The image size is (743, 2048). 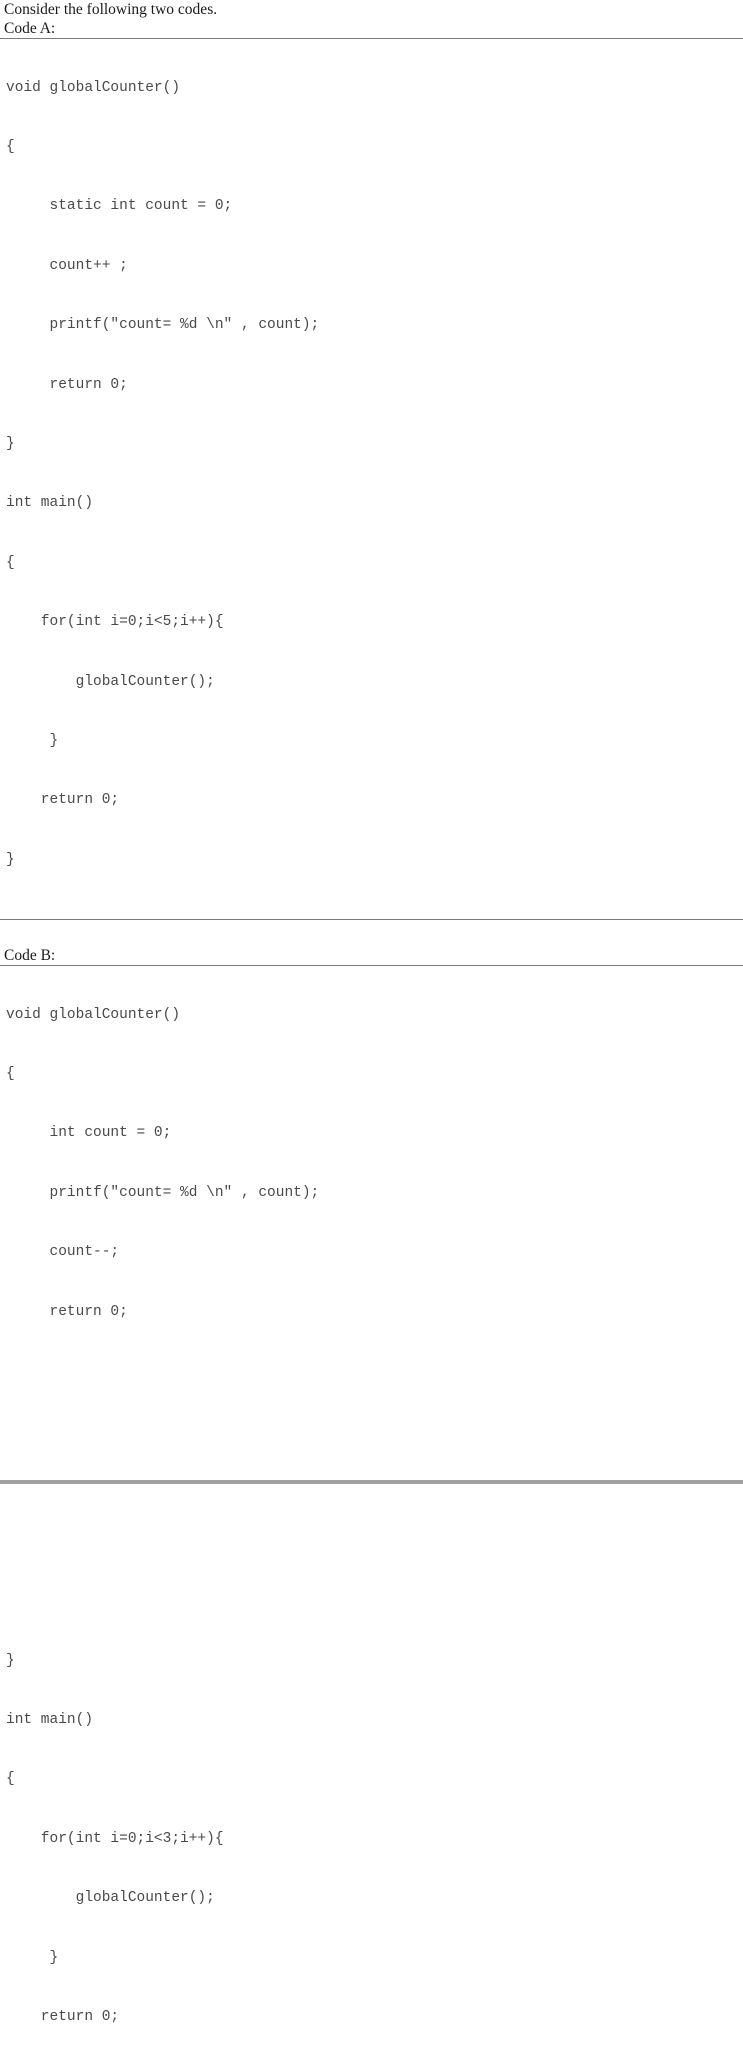 What do you see at coordinates (115, 622) in the screenshot?
I see `code-line: for(int i=0;i<5;i++){` at bounding box center [115, 622].